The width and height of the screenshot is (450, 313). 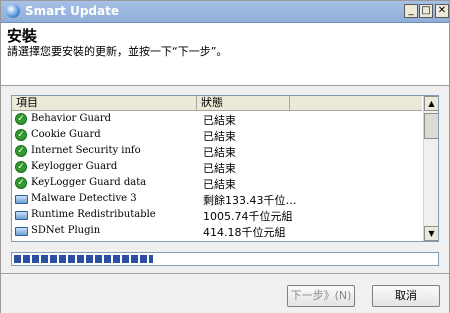 What do you see at coordinates (430, 168) in the screenshot?
I see `vertical-scrollbar: ▲ ▼` at bounding box center [430, 168].